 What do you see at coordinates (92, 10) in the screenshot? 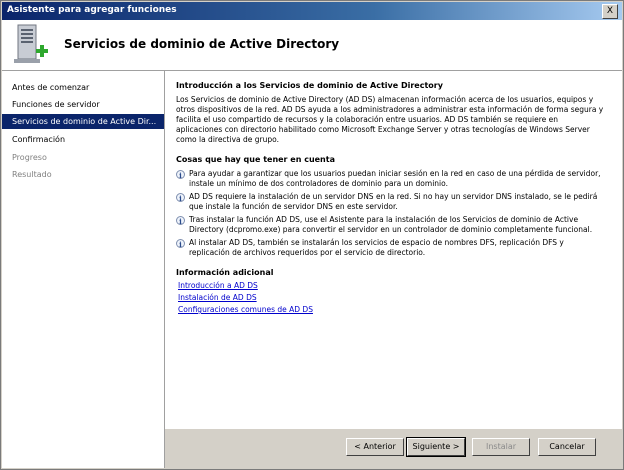
I see `window-title: Asistente para agregar funciones` at bounding box center [92, 10].